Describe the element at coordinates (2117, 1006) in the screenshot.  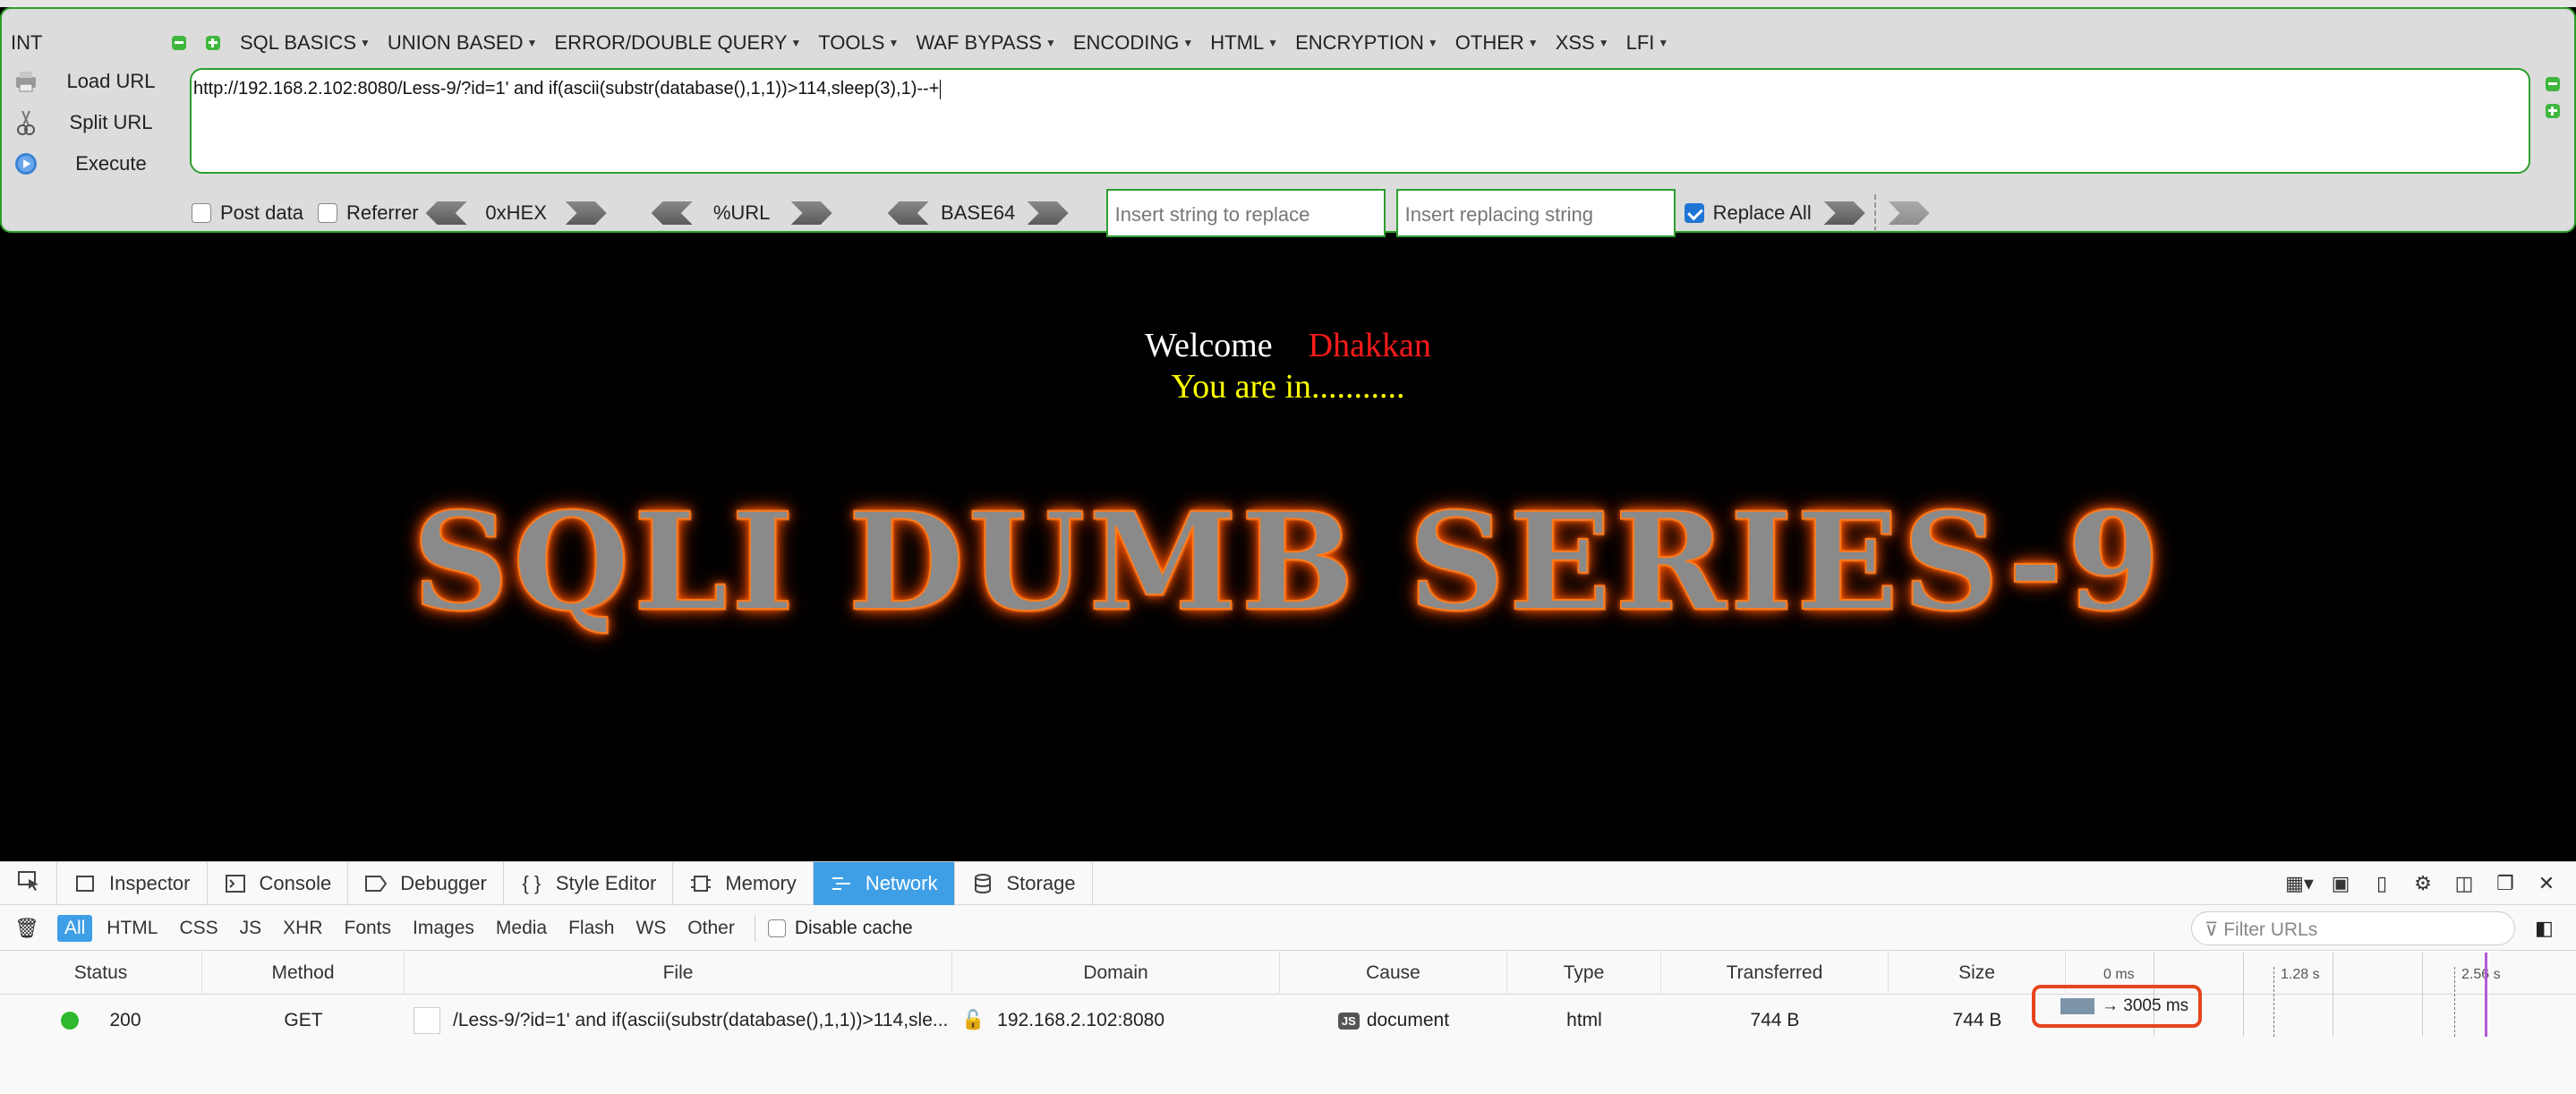
I see `request-timing-highlight: → 3005 ms` at that location.